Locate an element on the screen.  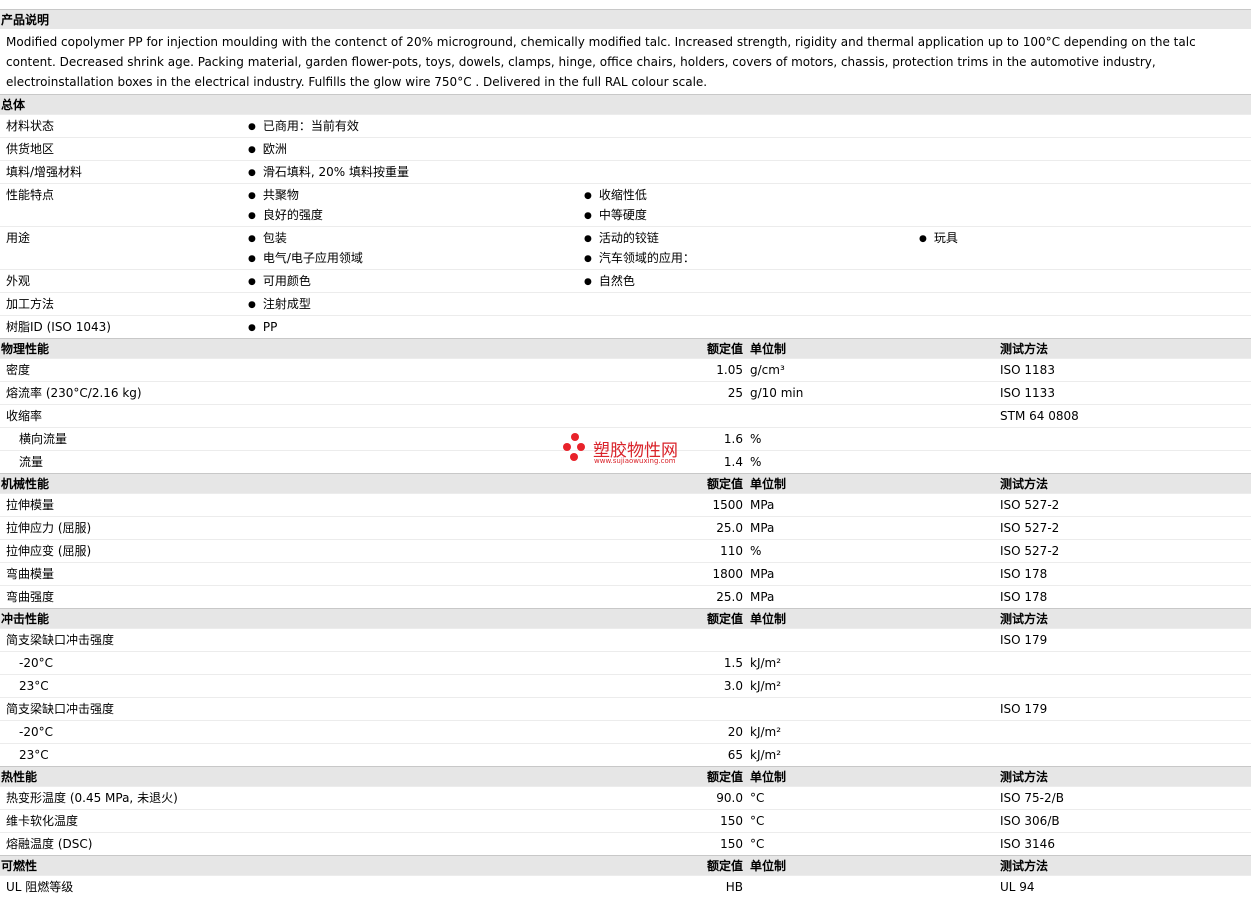
test-method: STM 64 0808 is located at coordinates (1039, 416).